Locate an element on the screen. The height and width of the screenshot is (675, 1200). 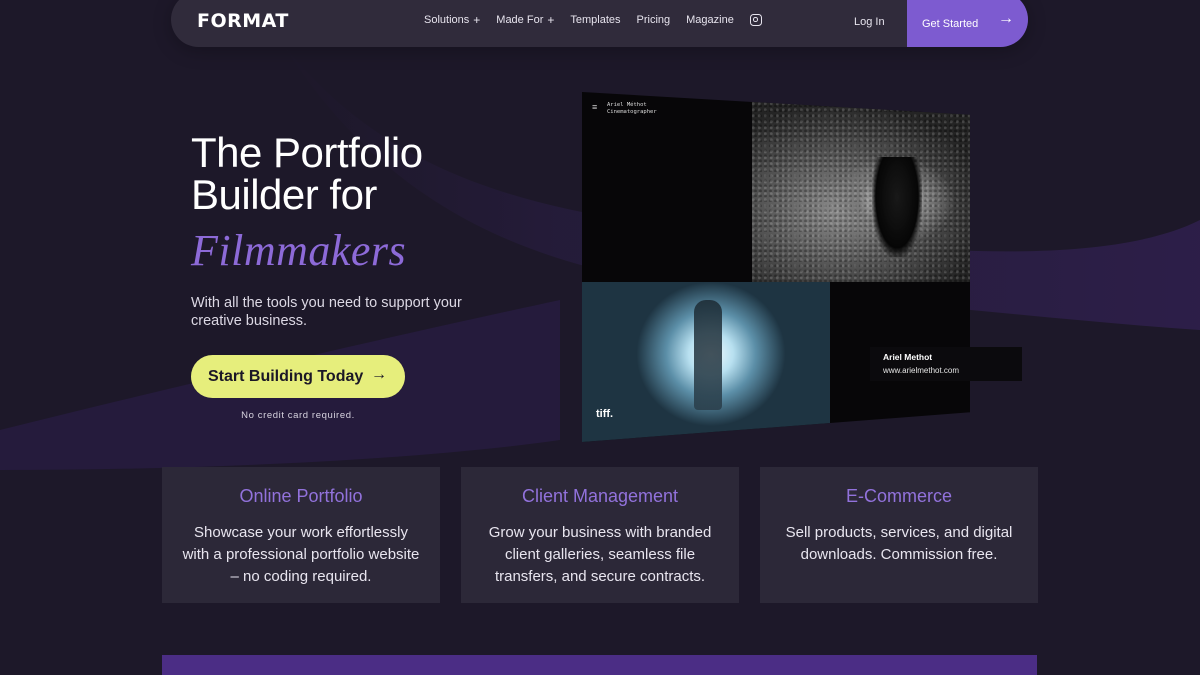
nav-templates: Templates is located at coordinates (595, 20).